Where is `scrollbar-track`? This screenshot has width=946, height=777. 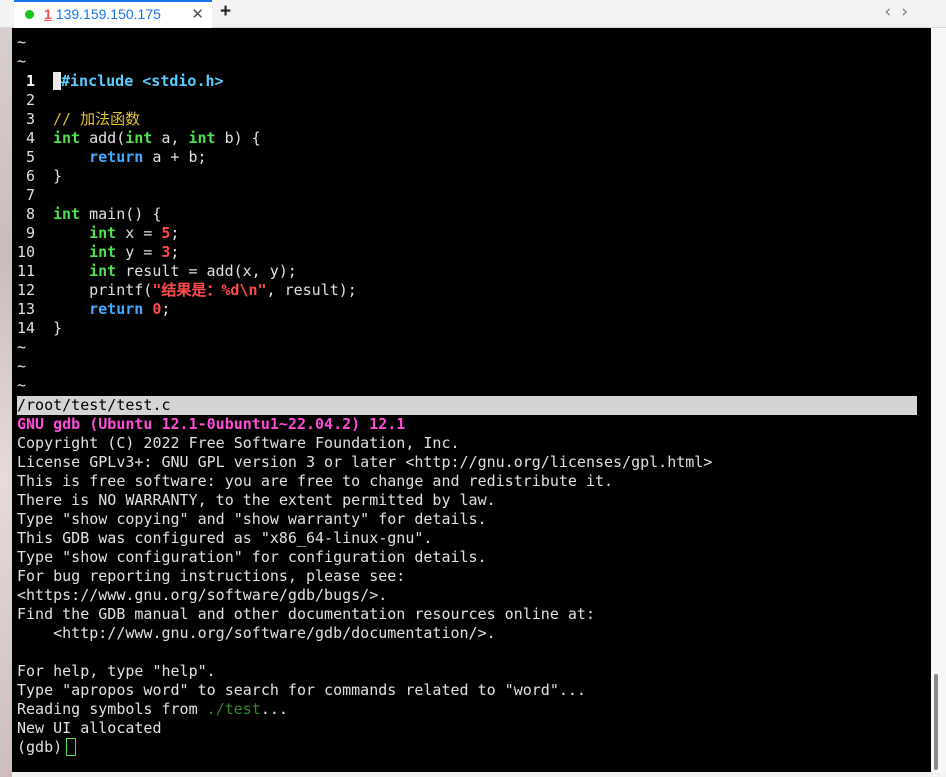 scrollbar-track is located at coordinates (938, 400).